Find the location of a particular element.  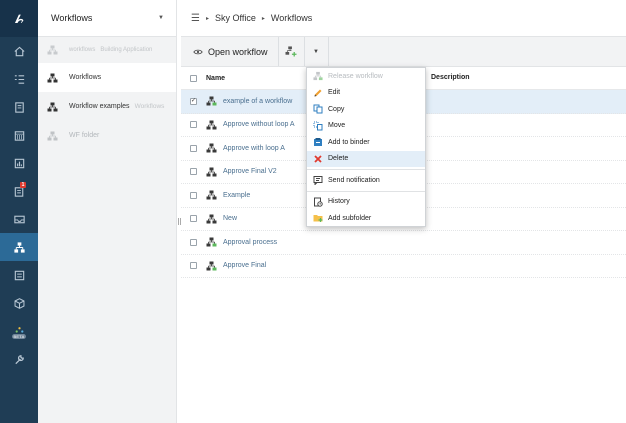

menu-item-label: Edit is located at coordinates (334, 93).